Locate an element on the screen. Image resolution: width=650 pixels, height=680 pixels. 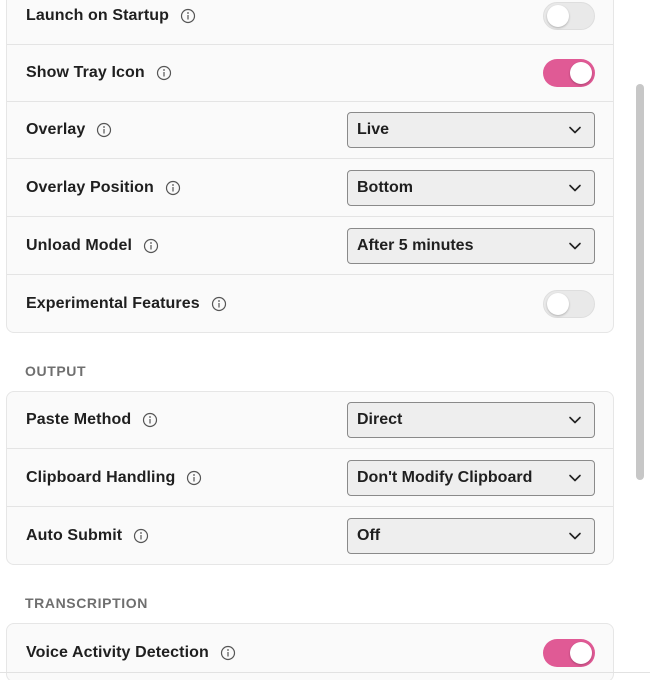
select-value: Off is located at coordinates (369, 535).